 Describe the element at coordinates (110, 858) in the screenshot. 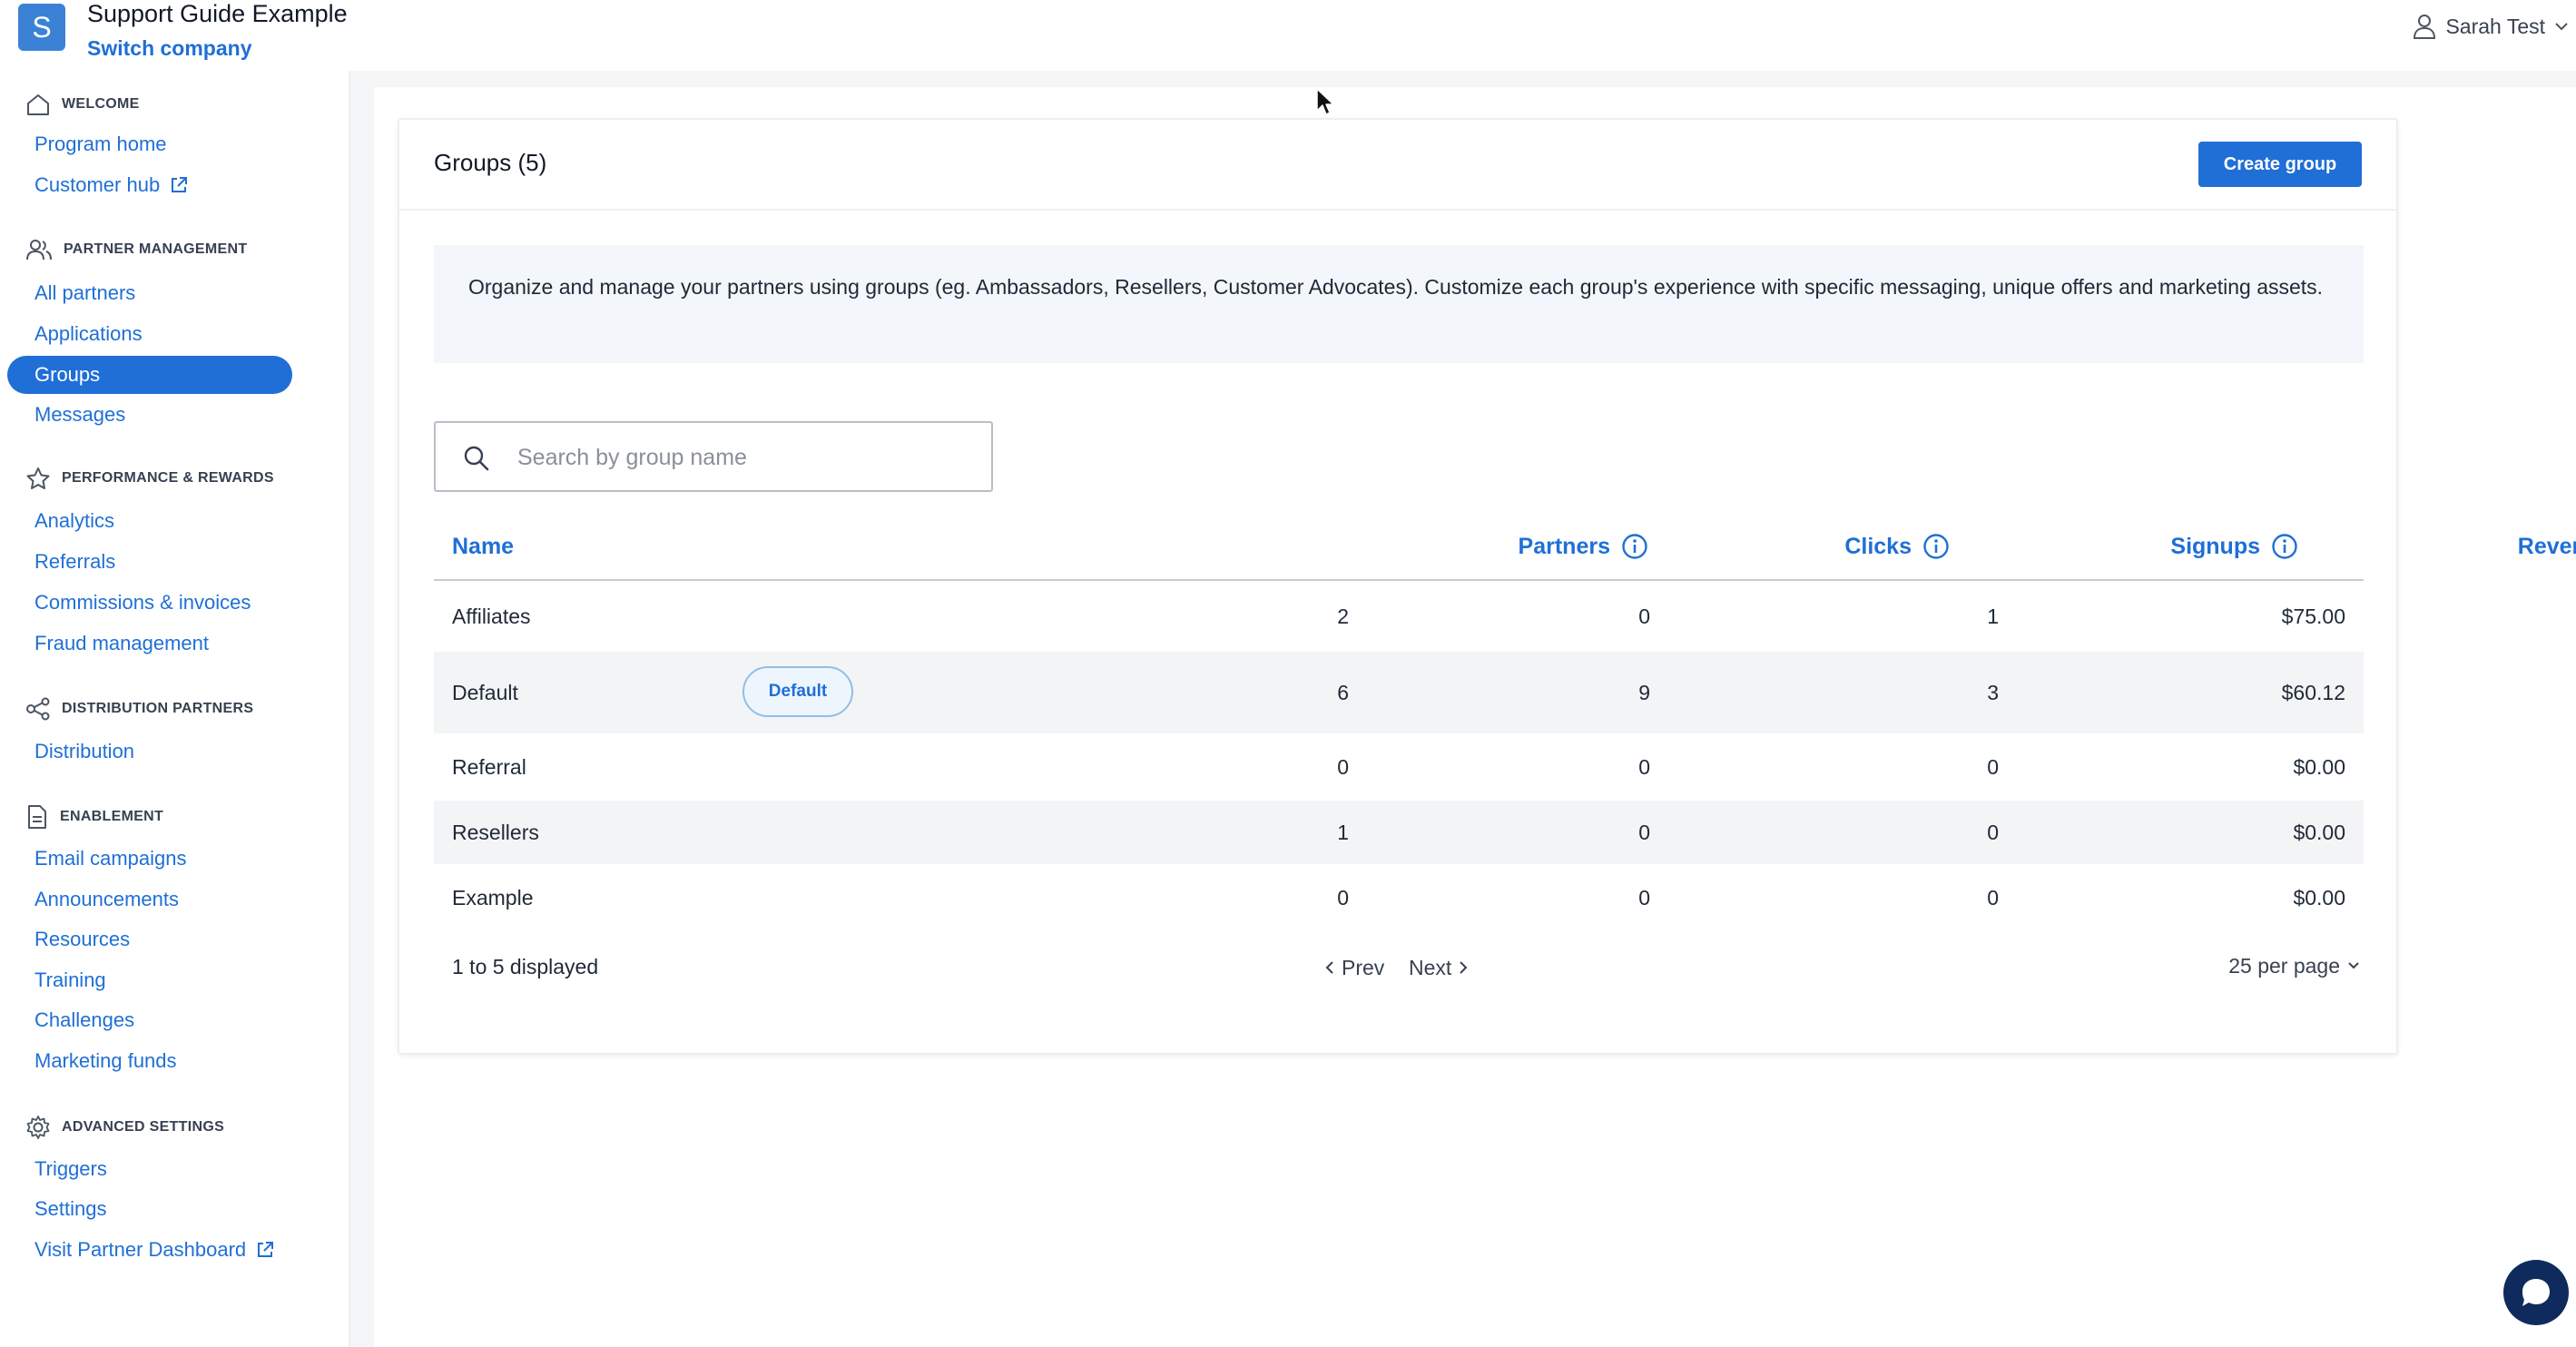

I see `sidebar-item-label: Email campaigns` at that location.